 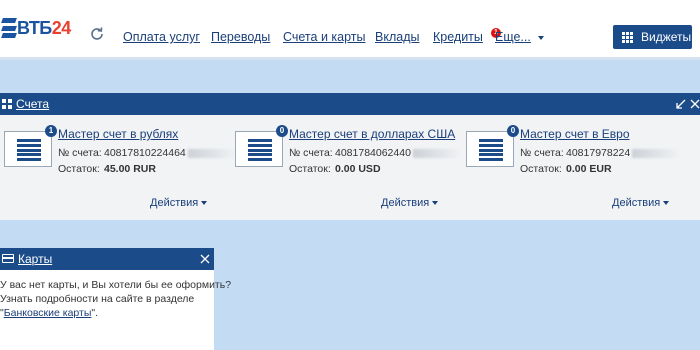 What do you see at coordinates (623, 153) in the screenshot?
I see `account-number-value: 40817978224` at bounding box center [623, 153].